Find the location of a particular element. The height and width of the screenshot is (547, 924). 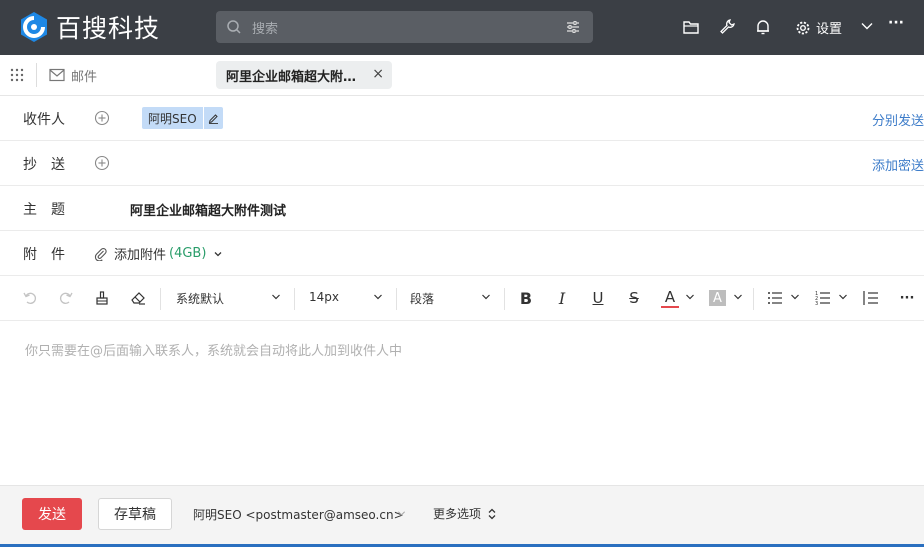

paperclip-icon is located at coordinates (100, 254).